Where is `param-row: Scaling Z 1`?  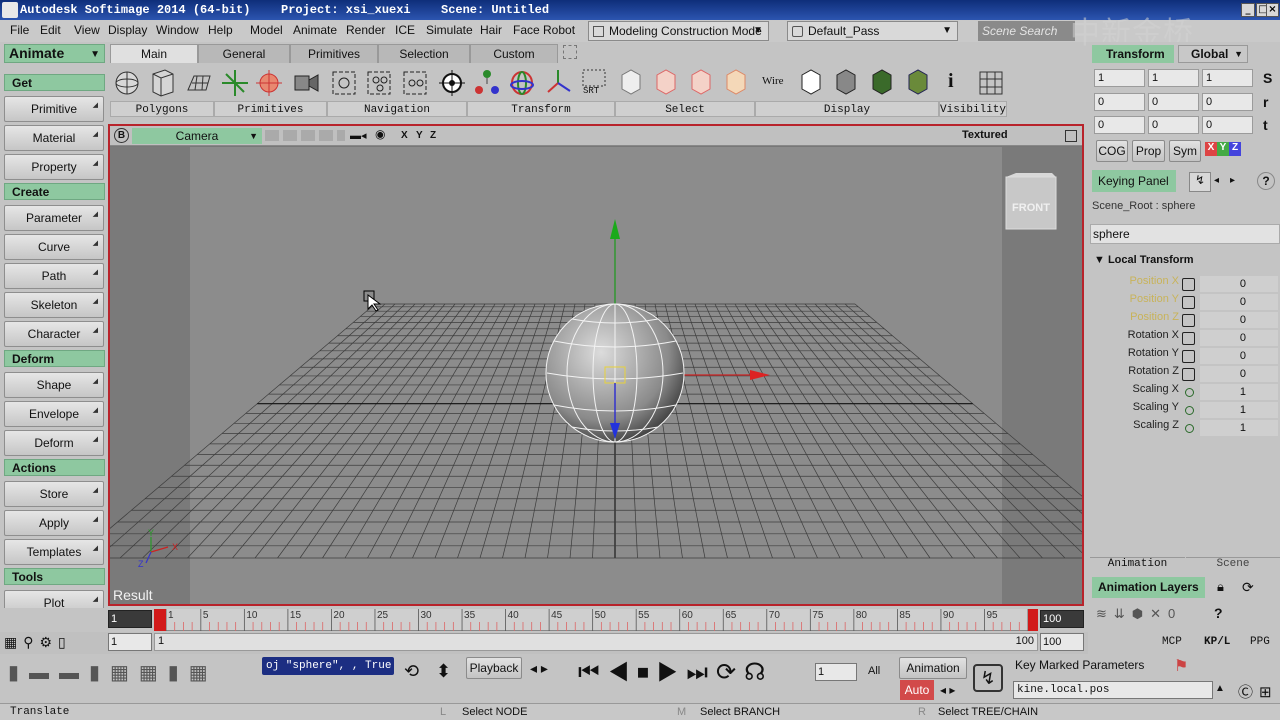 param-row: Scaling Z 1 is located at coordinates (1184, 428).